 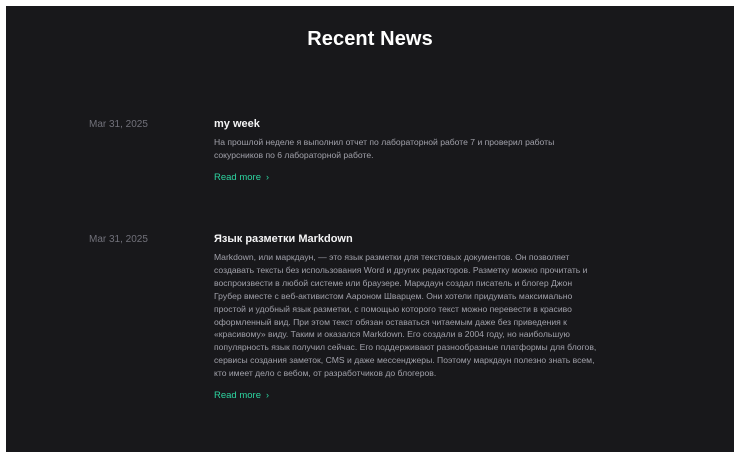 What do you see at coordinates (406, 239) in the screenshot?
I see `article-title: Язык разметки Markdown` at bounding box center [406, 239].